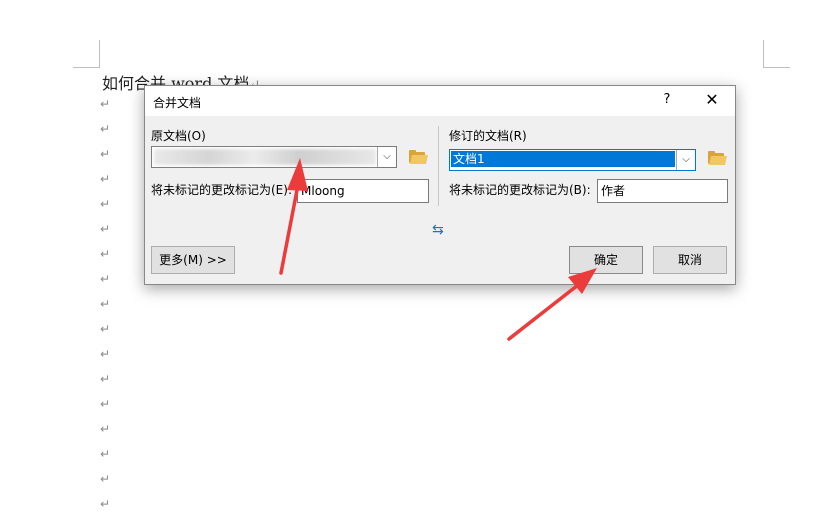  What do you see at coordinates (99, 53) in the screenshot?
I see `page-corner-mark-left` at bounding box center [99, 53].